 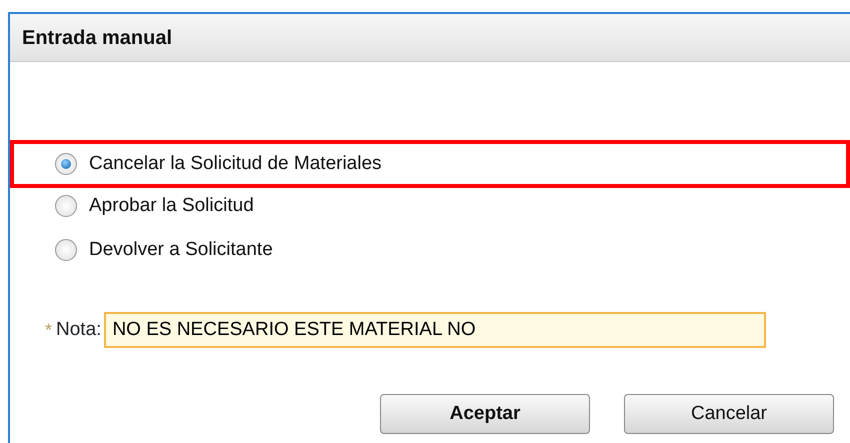 I want to click on option-label: Aprobar la Solicitud, so click(x=171, y=206).